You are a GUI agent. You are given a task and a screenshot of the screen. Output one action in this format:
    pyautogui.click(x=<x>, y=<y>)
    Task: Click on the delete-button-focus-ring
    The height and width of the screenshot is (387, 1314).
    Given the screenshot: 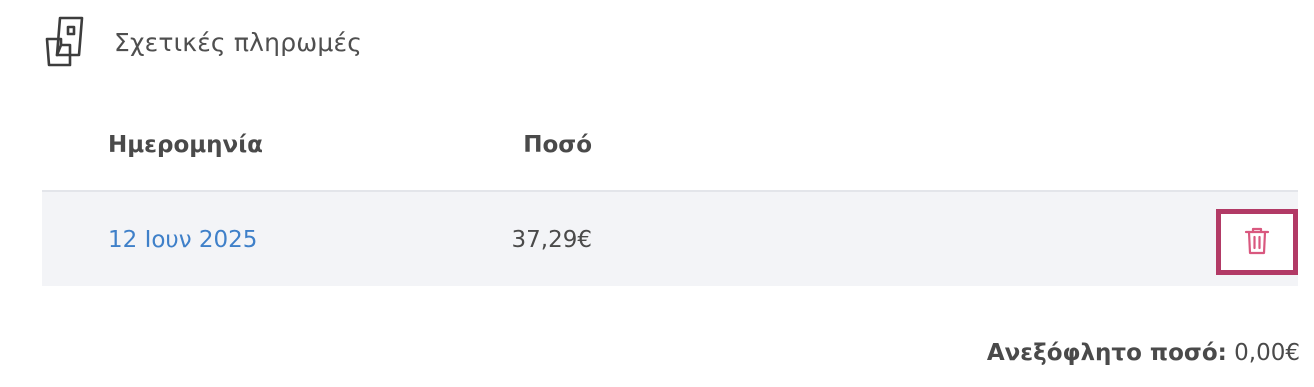 What is the action you would take?
    pyautogui.click(x=1257, y=242)
    